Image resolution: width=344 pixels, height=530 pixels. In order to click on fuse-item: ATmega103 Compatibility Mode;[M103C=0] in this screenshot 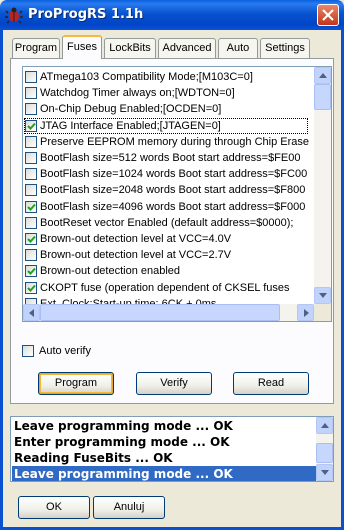, I will do `click(166, 77)`.